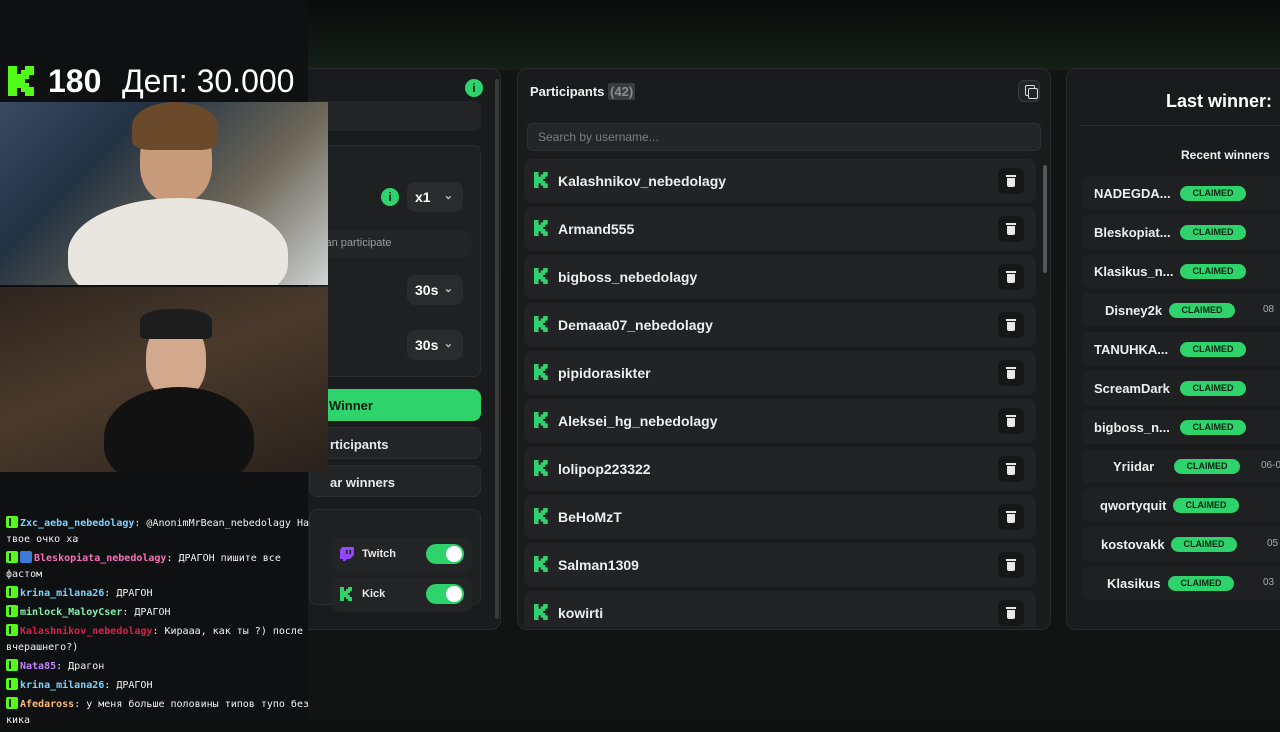  What do you see at coordinates (1269, 582) in the screenshot?
I see `winner-date: 03` at bounding box center [1269, 582].